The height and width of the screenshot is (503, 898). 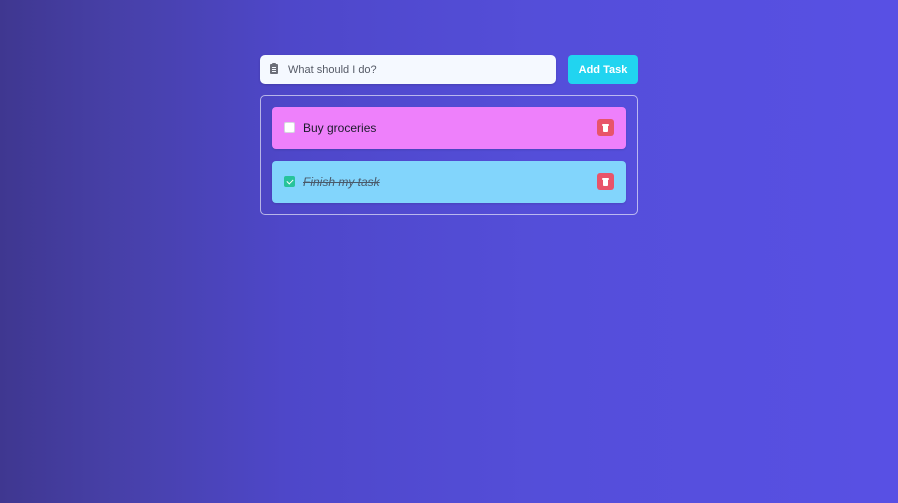 I want to click on clipboard-icon, so click(x=274, y=68).